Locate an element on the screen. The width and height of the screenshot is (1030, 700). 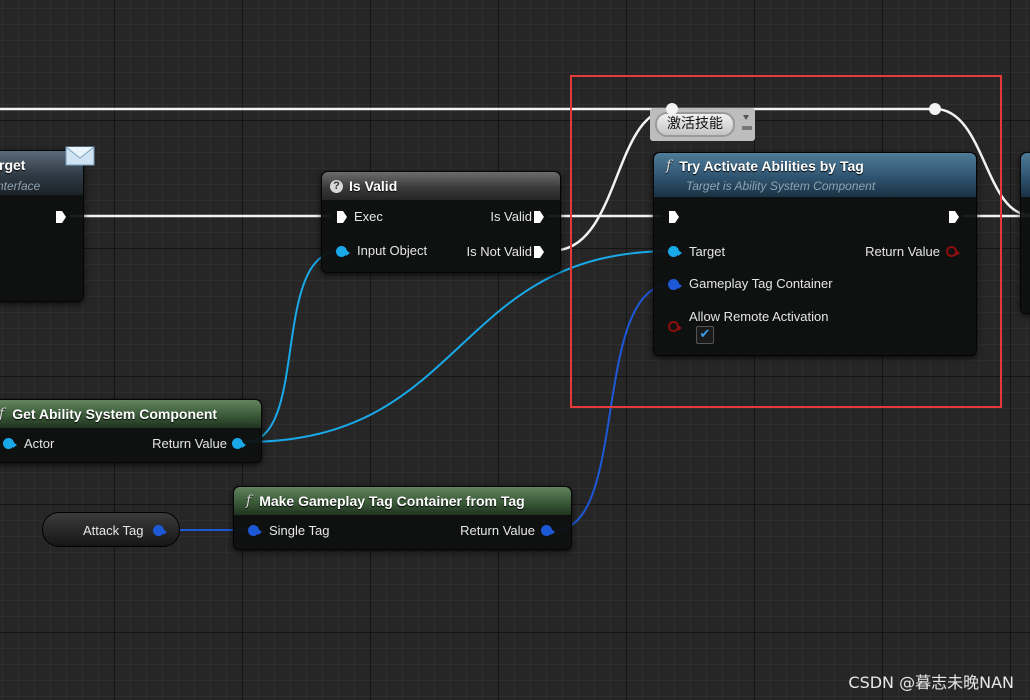
envelope-icon is located at coordinates (80, 156).